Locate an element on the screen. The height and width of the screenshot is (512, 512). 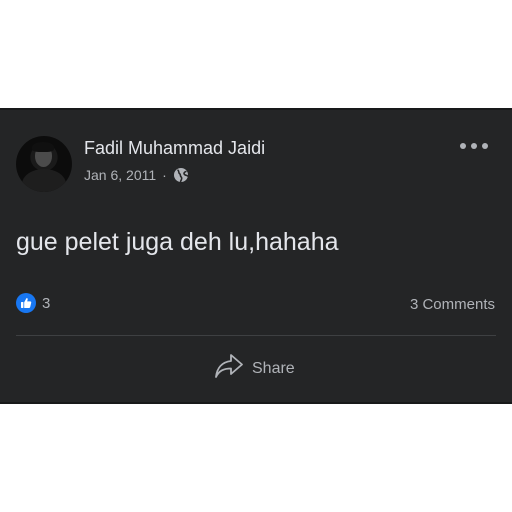
post-text: gue pelet juga deh lu,hahaha is located at coordinates (177, 242).